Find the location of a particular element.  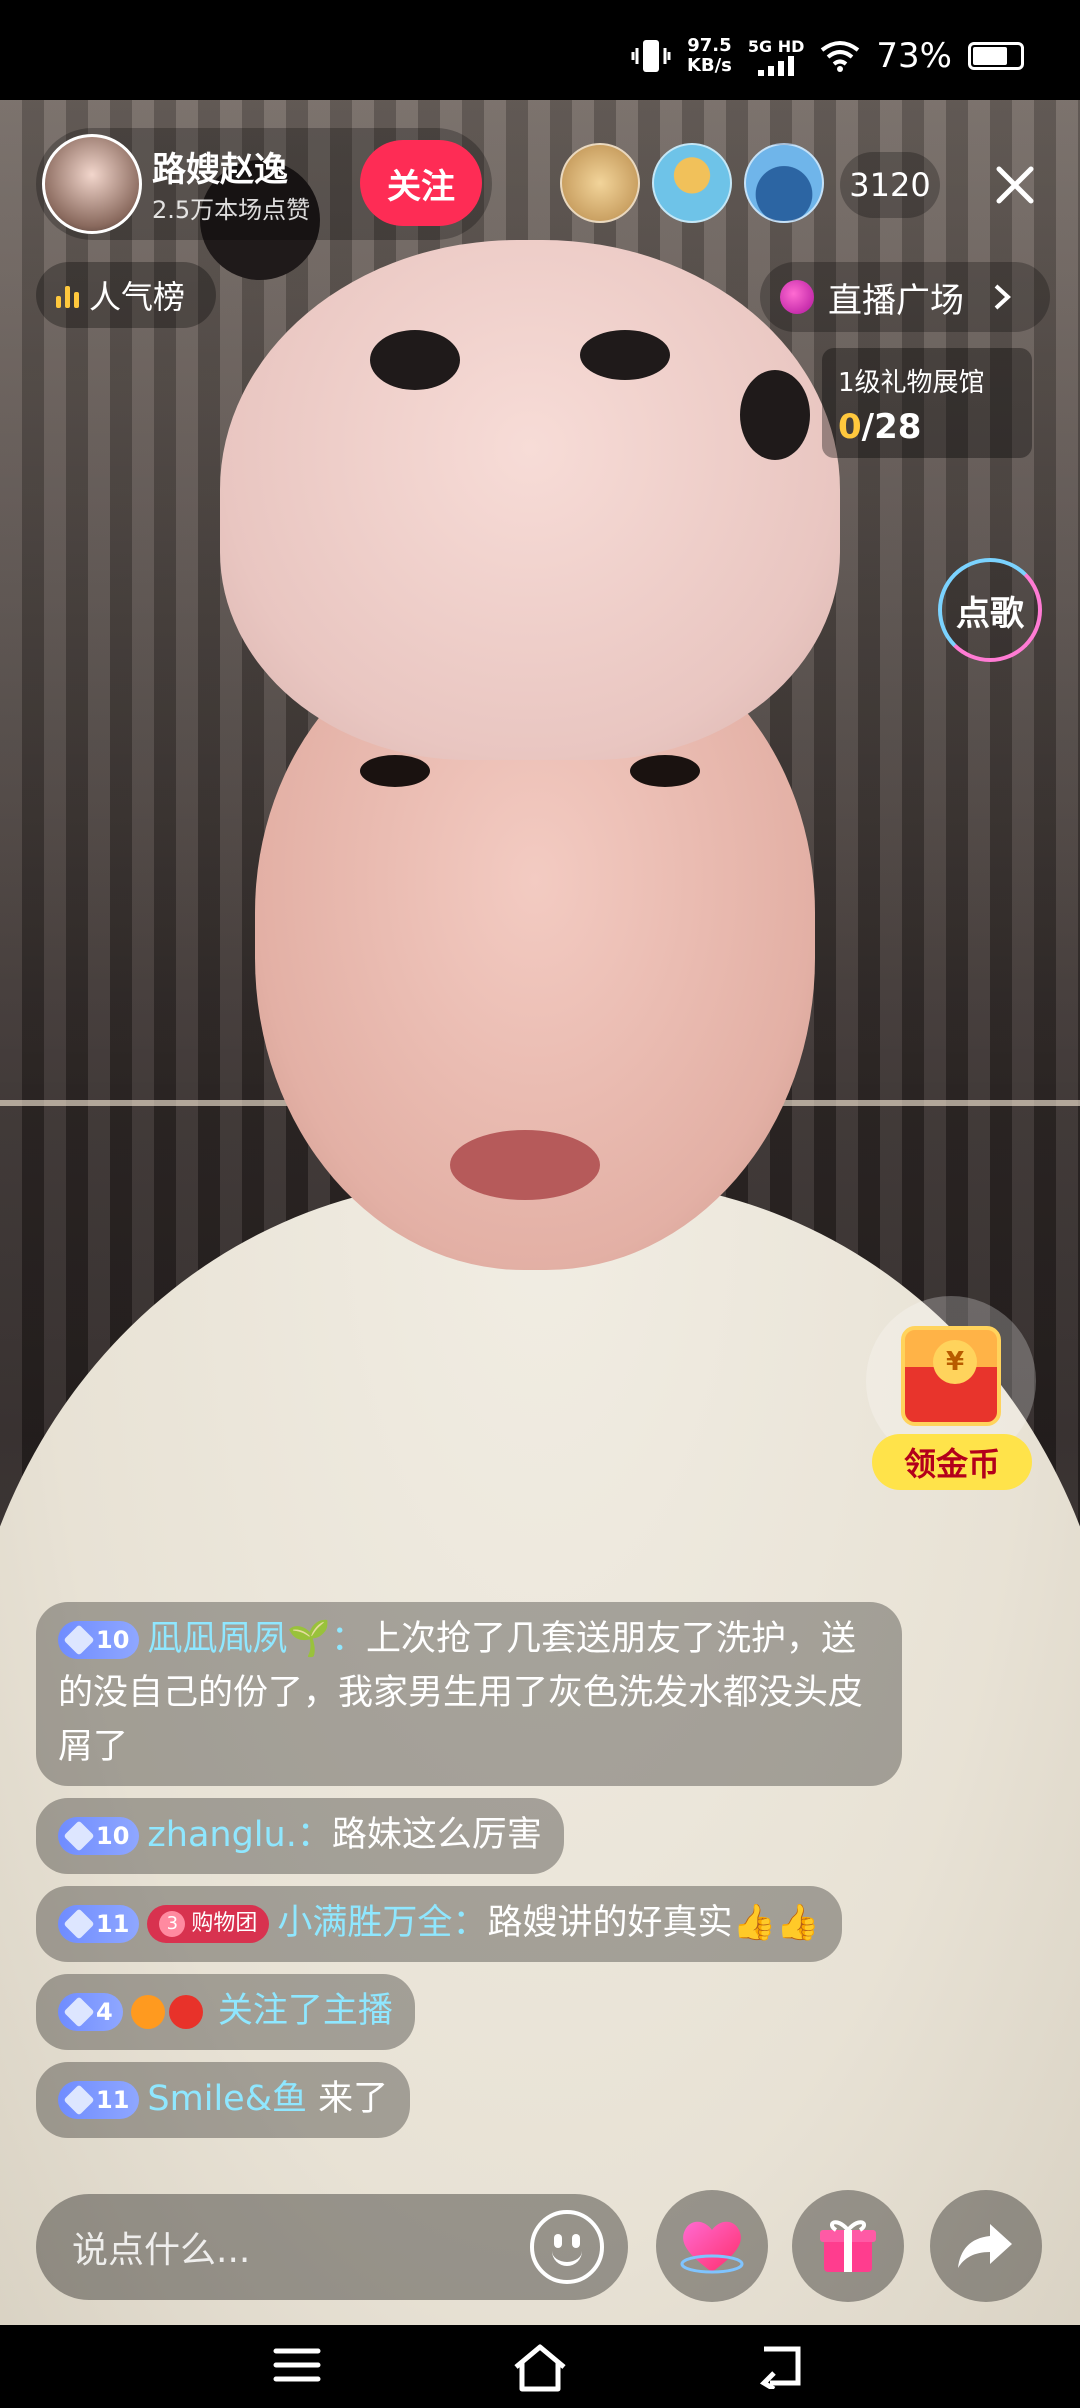

ranking-icon is located at coordinates (67, 295).